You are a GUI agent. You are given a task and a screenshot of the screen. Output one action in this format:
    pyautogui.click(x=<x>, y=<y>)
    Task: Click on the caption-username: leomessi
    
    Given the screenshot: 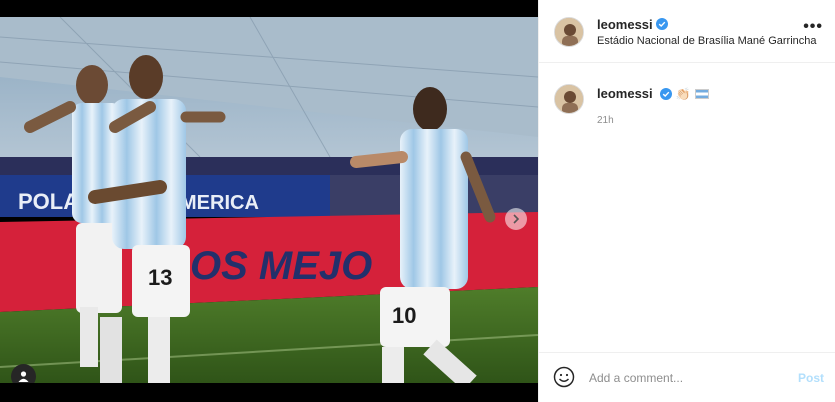 What is the action you would take?
    pyautogui.click(x=625, y=93)
    